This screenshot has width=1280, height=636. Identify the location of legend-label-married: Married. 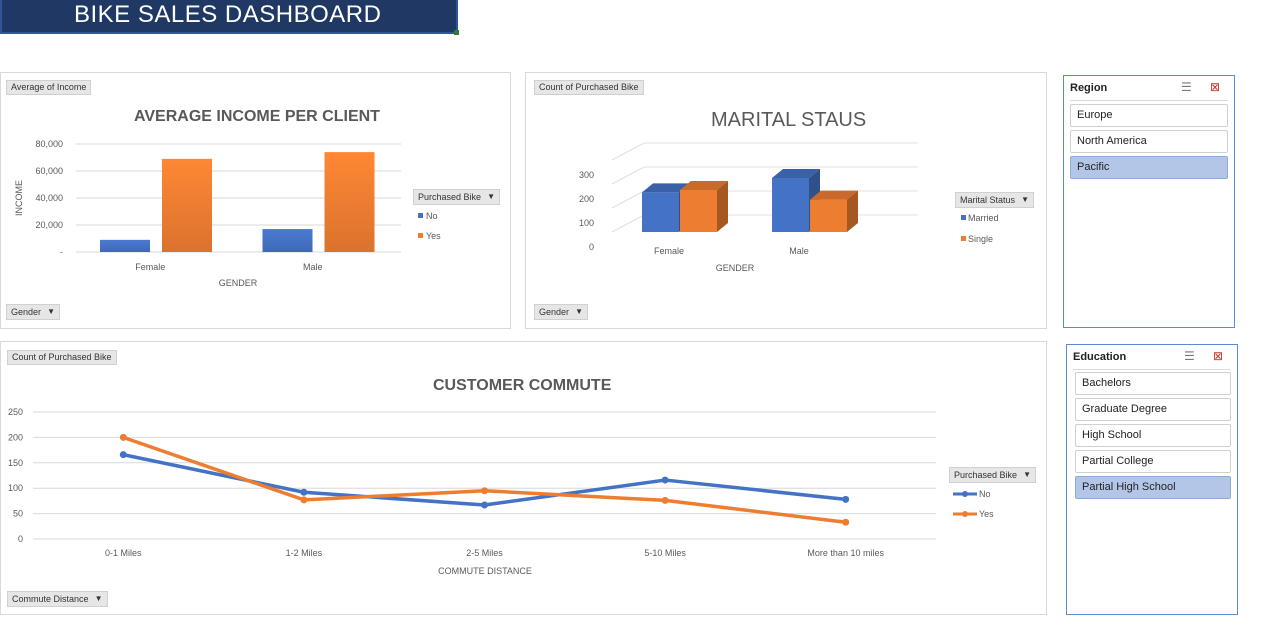
(983, 218).